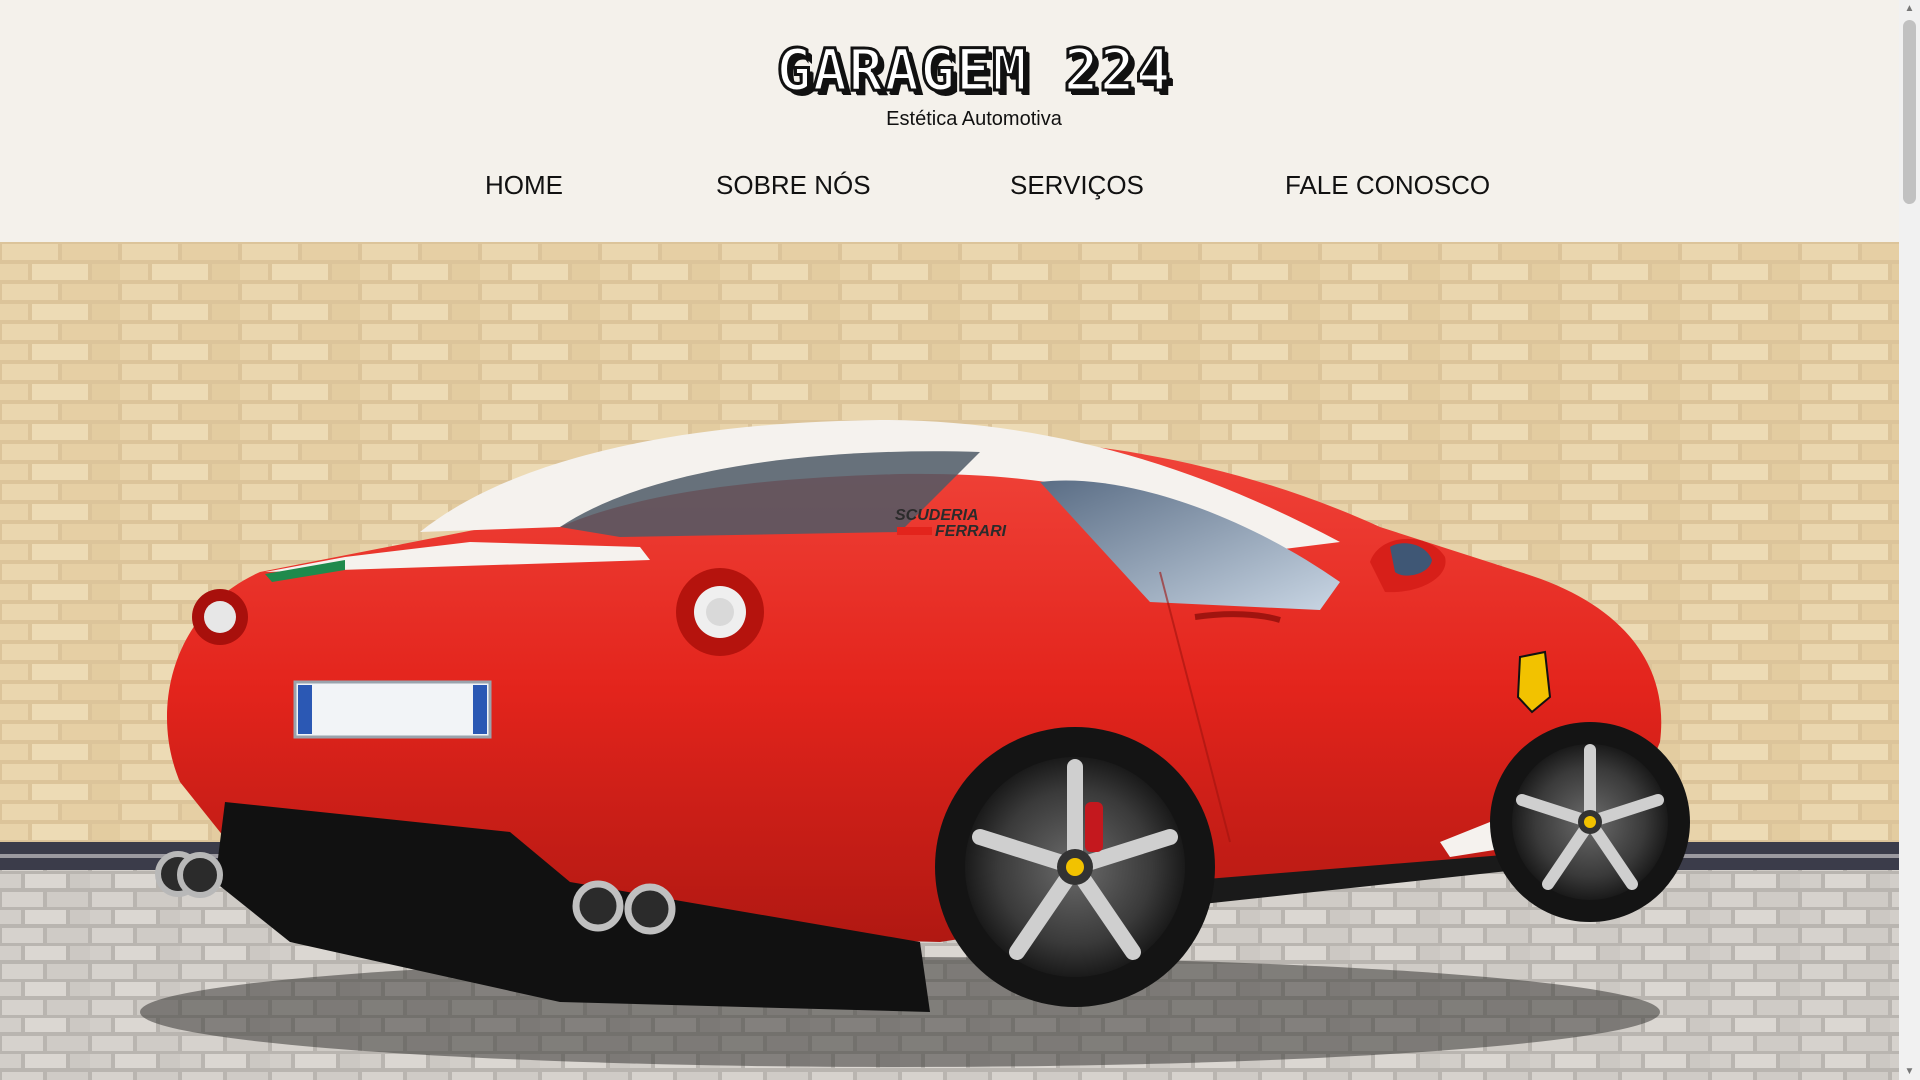 The height and width of the screenshot is (1080, 1920). I want to click on nav-home-link: HOME, so click(524, 185).